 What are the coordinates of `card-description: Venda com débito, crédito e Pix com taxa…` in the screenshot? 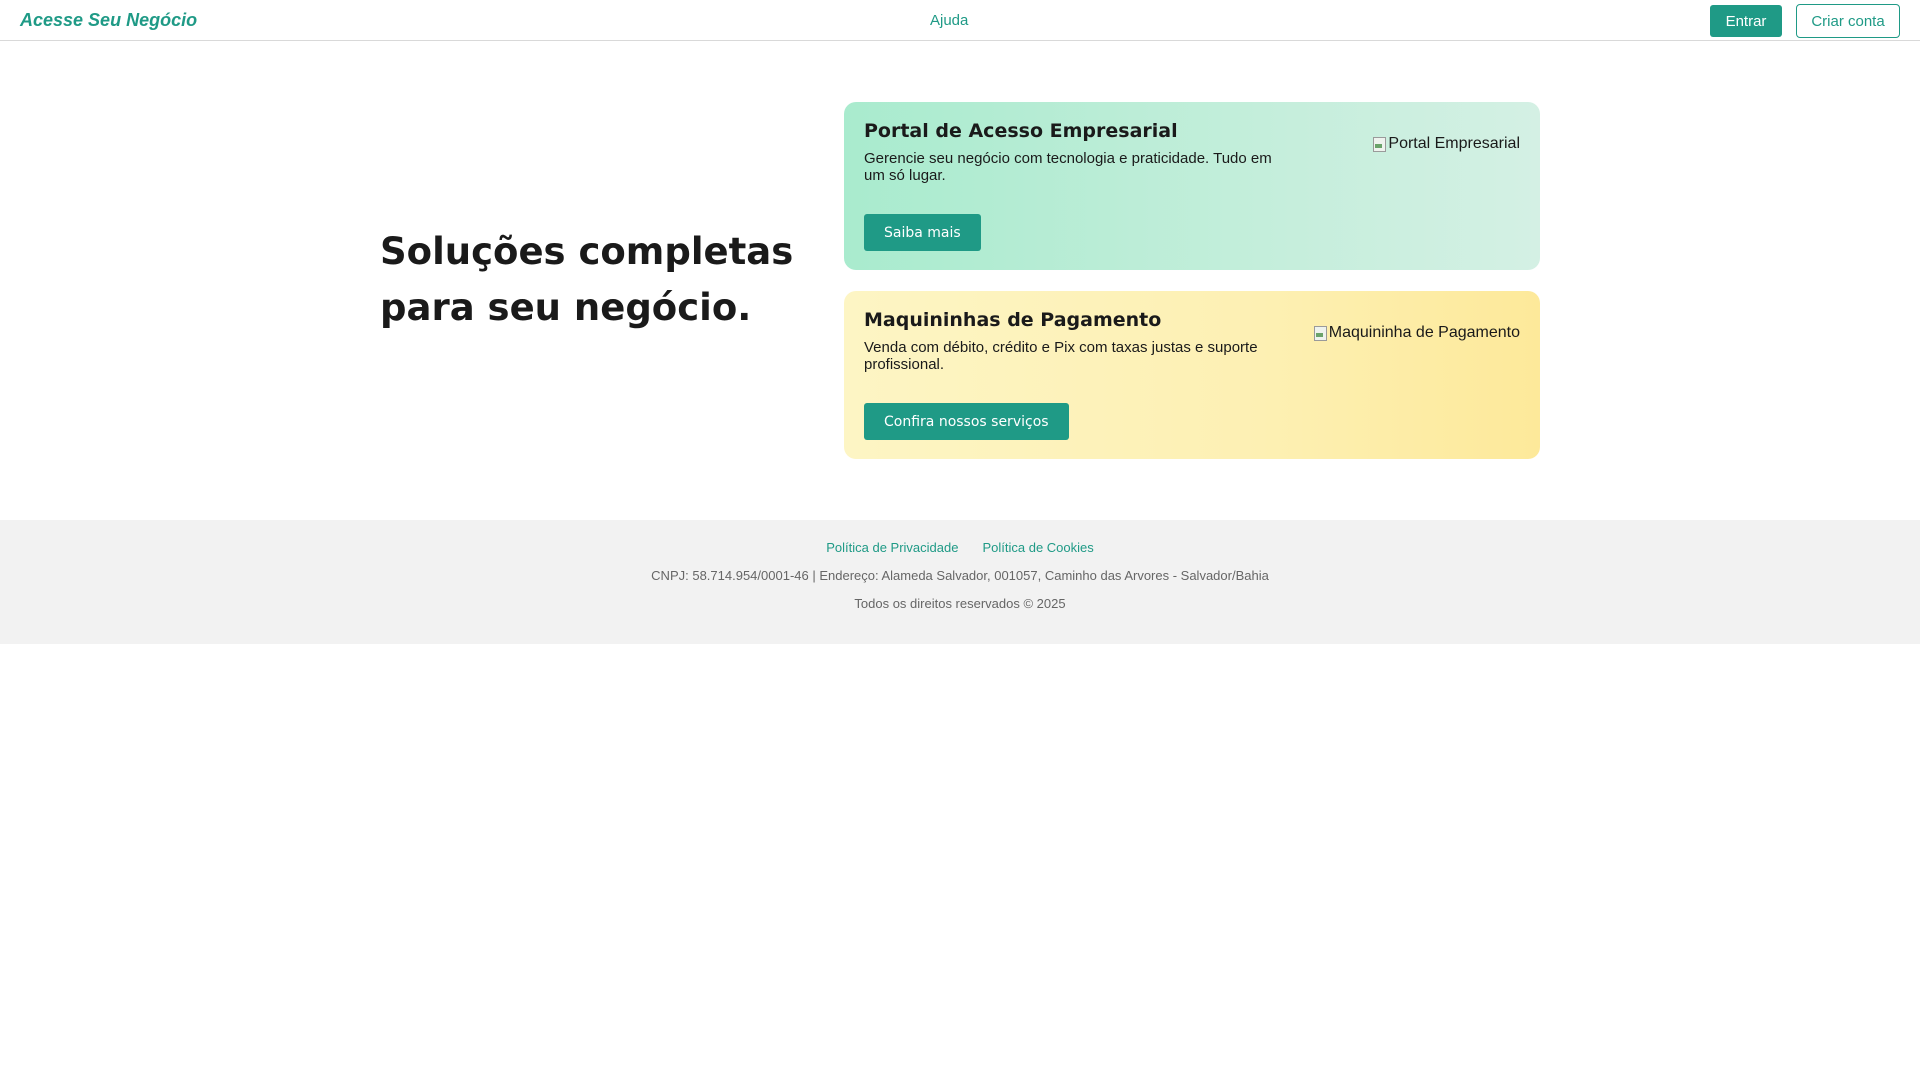 It's located at (1061, 356).